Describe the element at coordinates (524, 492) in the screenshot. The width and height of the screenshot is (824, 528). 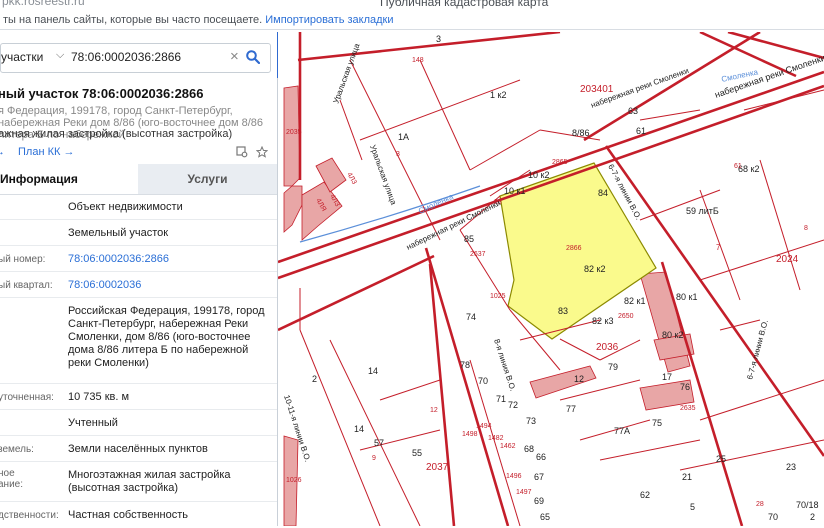
I see `map-label: 1497` at that location.